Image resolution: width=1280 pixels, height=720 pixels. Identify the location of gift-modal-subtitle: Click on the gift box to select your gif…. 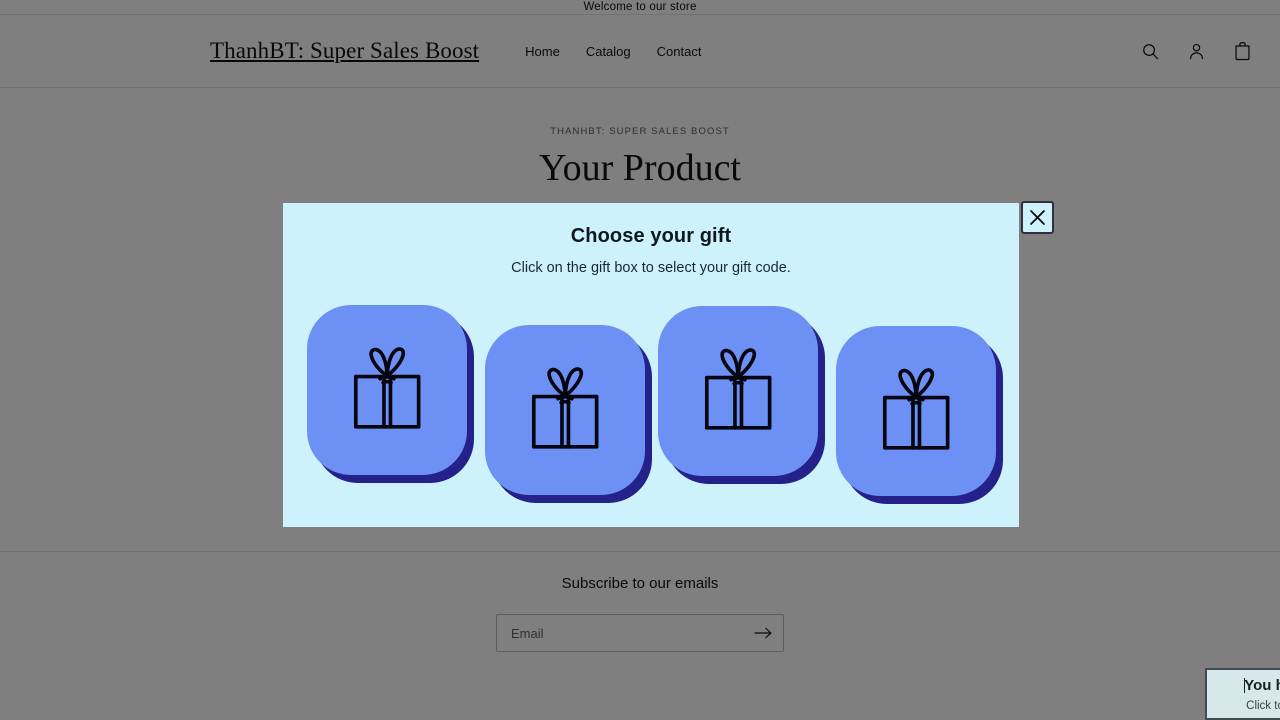
(651, 268).